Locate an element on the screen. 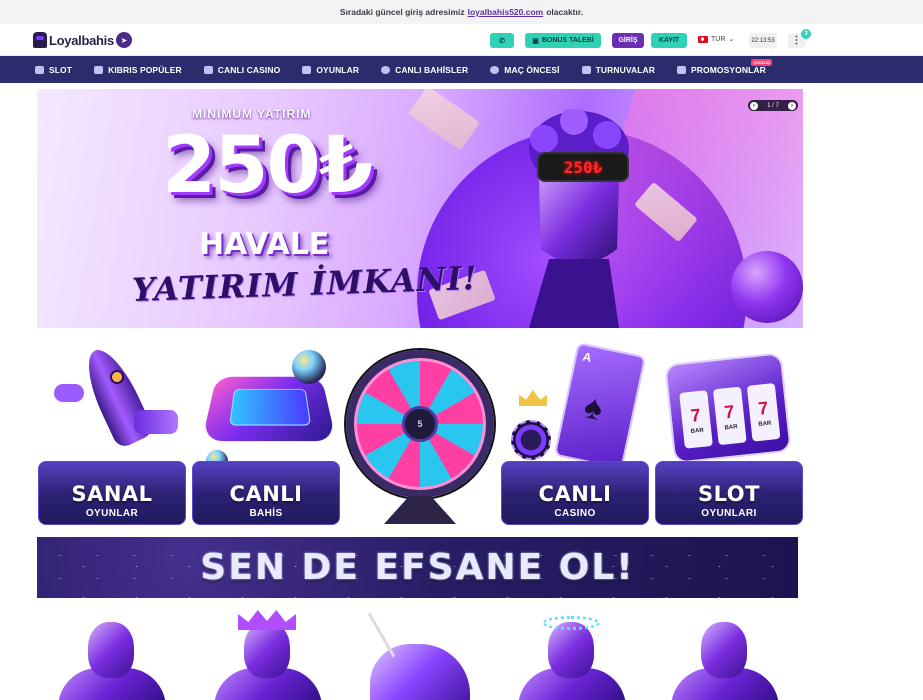 The height and width of the screenshot is (700, 923). gift-icon: ▣ is located at coordinates (535, 41).